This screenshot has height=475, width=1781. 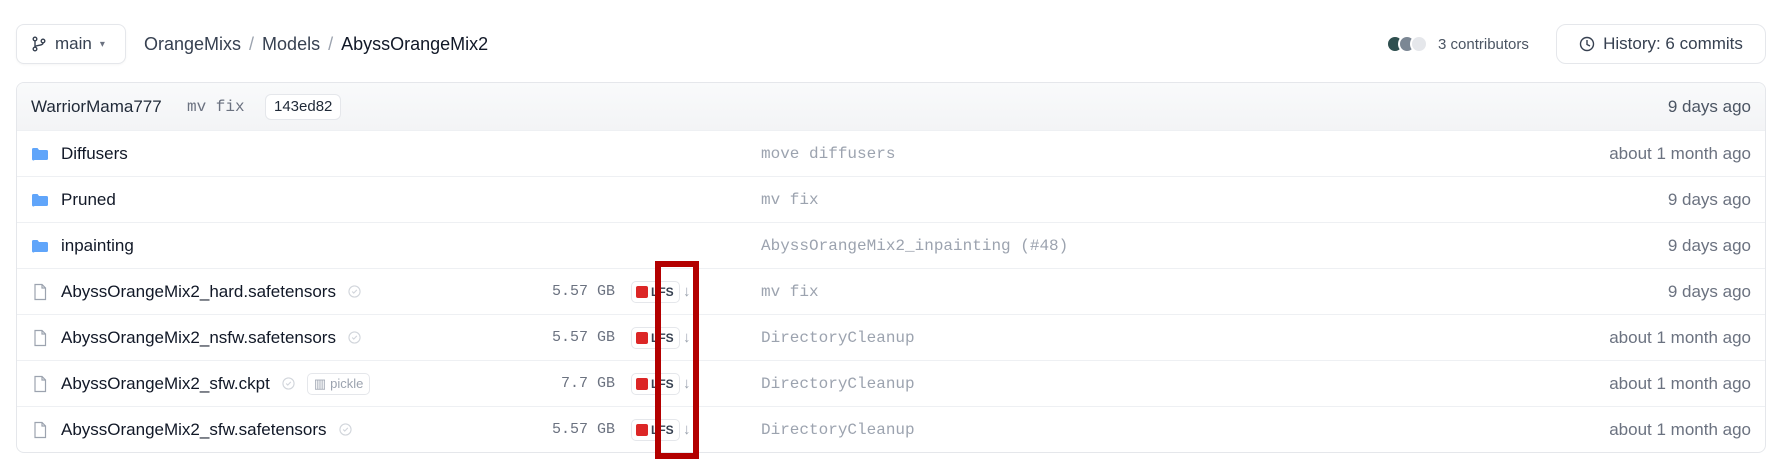 What do you see at coordinates (414, 44) in the screenshot?
I see `breadcrumb-abyssorangemix2: AbyssOrangeMix2` at bounding box center [414, 44].